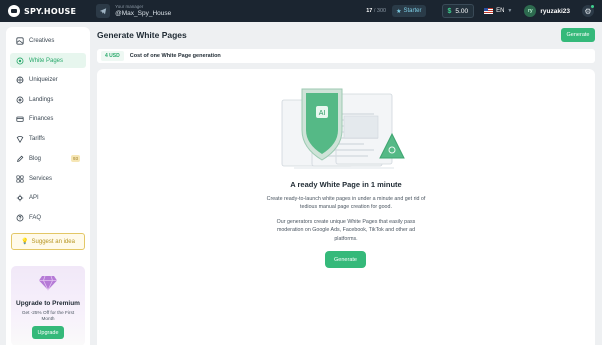 This screenshot has height=345, width=602. I want to click on cost-label: Cost of one White Page generation, so click(175, 56).